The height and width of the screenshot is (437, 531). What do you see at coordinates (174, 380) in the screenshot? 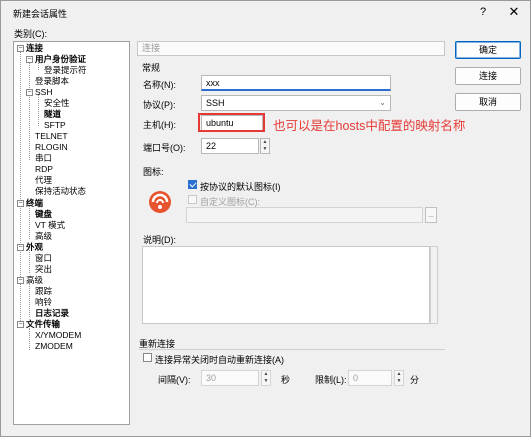
I see `interval-label: 间隔(V):` at bounding box center [174, 380].